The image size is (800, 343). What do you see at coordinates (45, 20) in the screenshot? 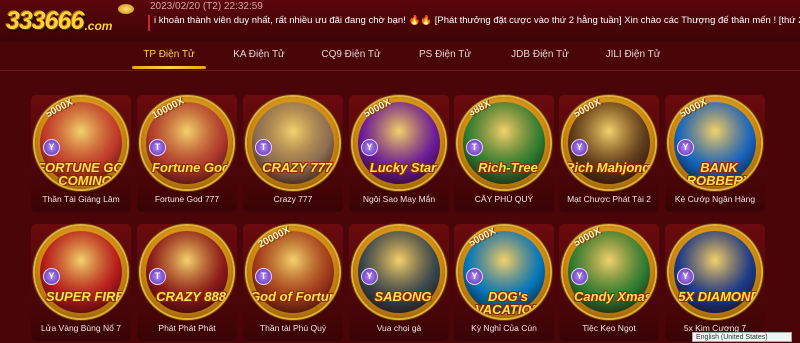
I see `logo-text: 333666` at bounding box center [45, 20].